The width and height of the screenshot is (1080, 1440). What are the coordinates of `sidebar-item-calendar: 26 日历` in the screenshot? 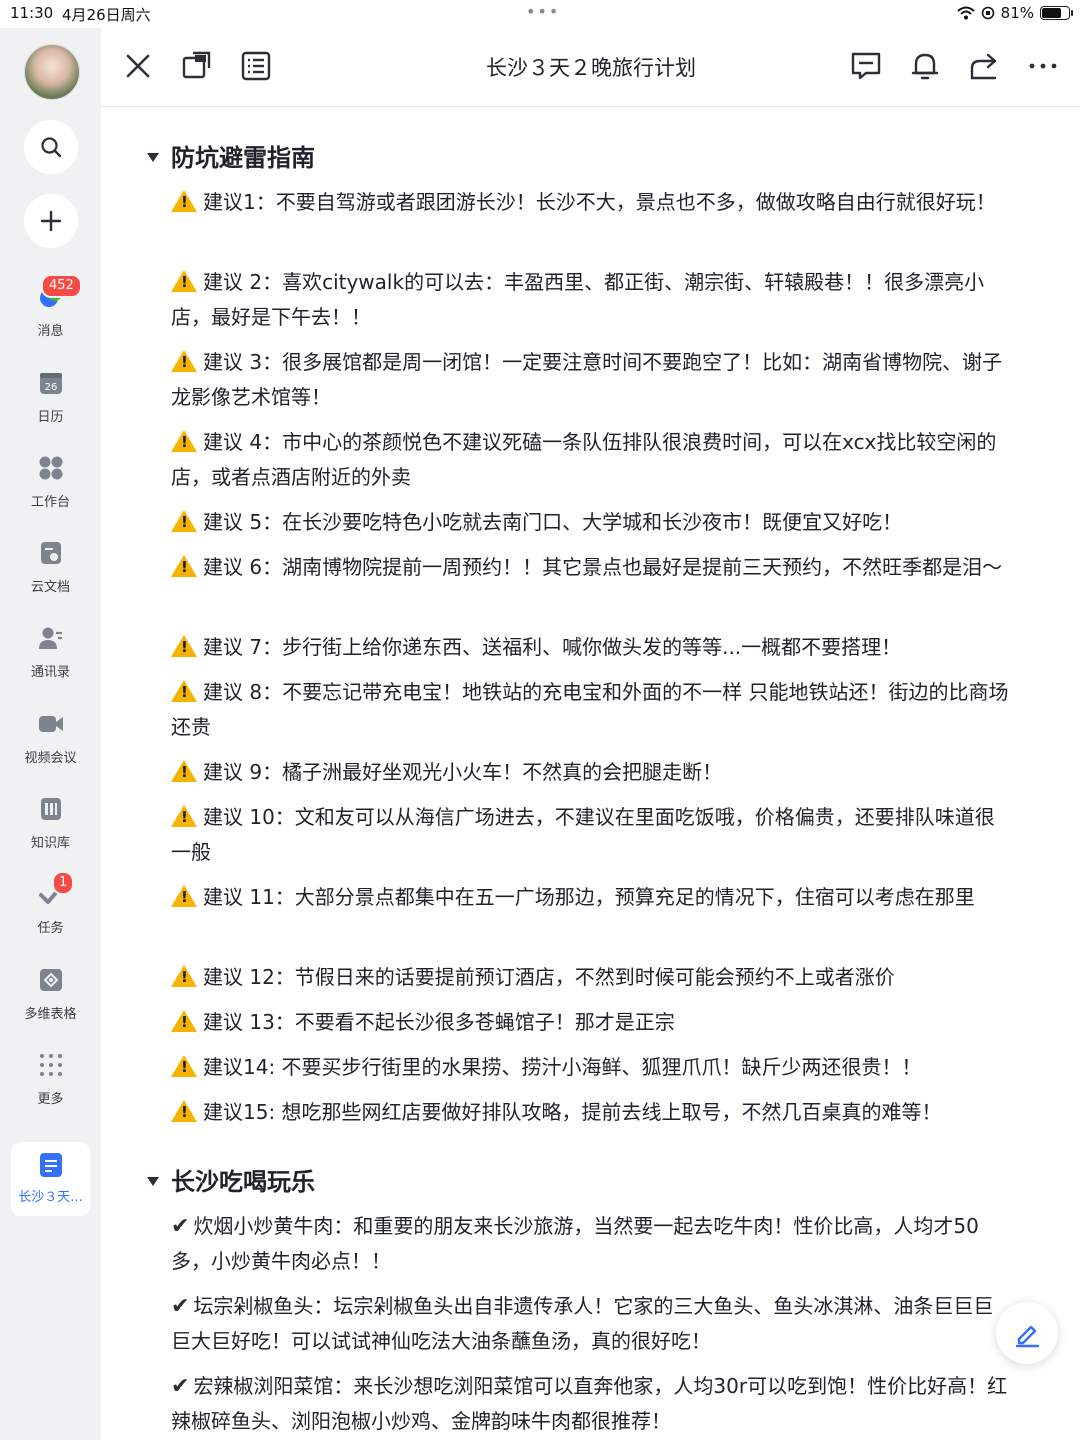 It's located at (50, 410).